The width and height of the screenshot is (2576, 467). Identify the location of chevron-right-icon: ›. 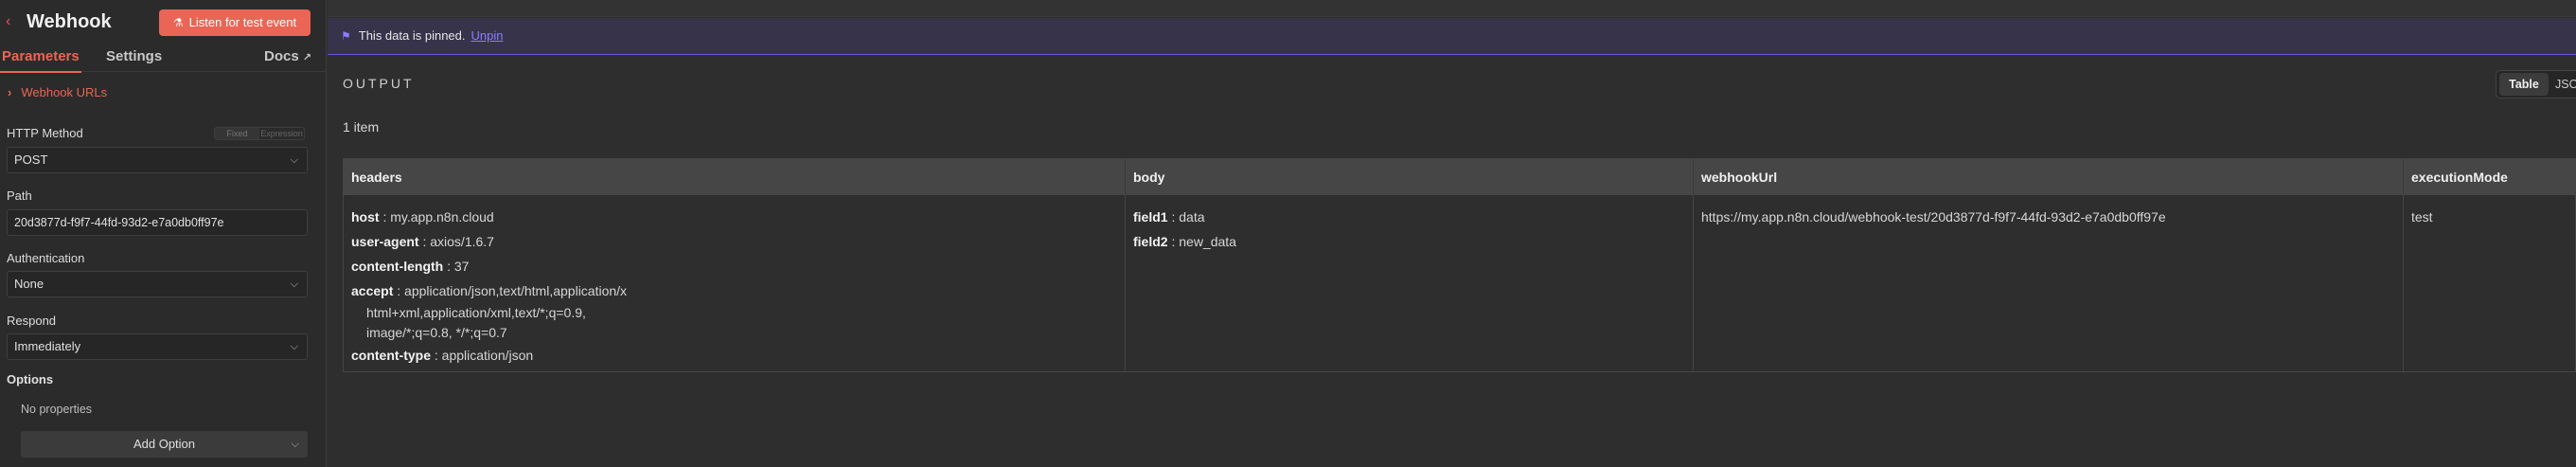
(10, 92).